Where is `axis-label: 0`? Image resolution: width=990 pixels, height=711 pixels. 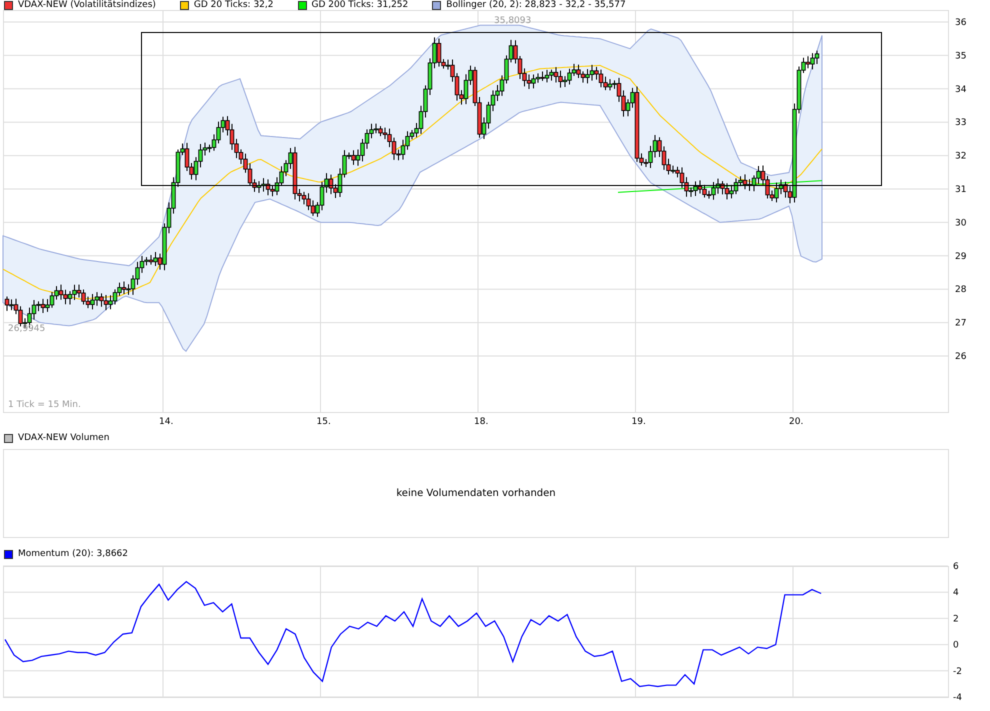 axis-label: 0 is located at coordinates (956, 645).